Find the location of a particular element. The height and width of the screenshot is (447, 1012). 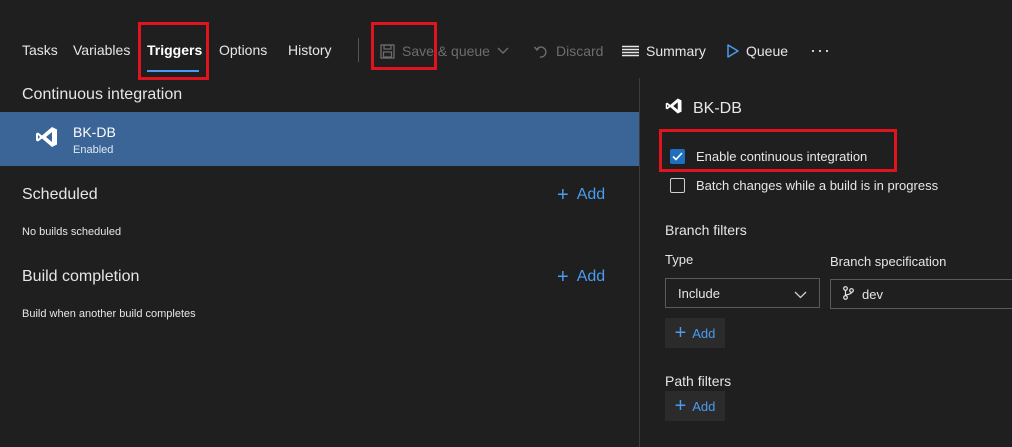

tab-variables: Variables is located at coordinates (101, 50).